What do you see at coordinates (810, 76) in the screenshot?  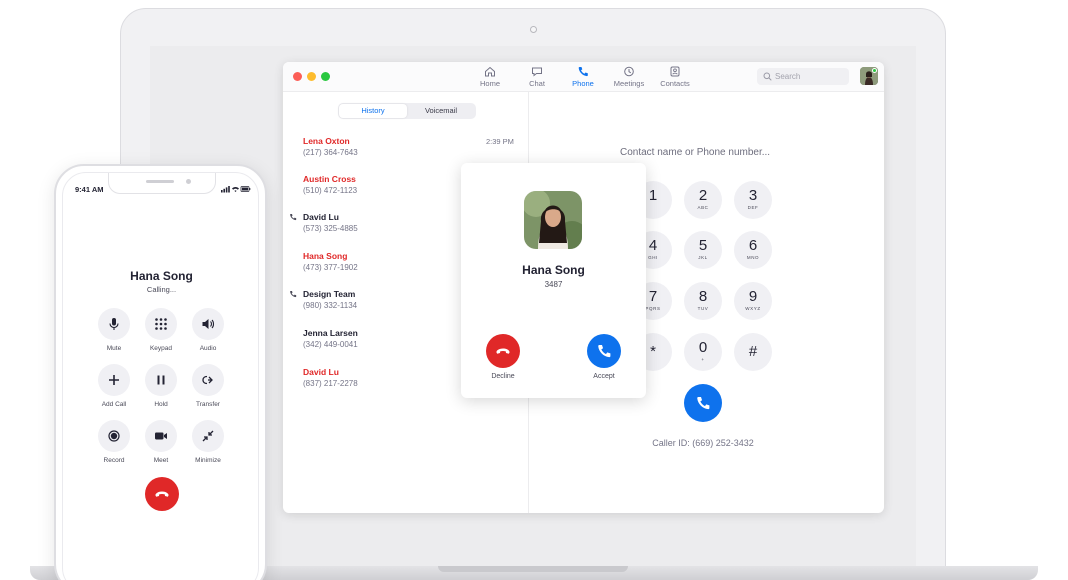 I see `search-input` at bounding box center [810, 76].